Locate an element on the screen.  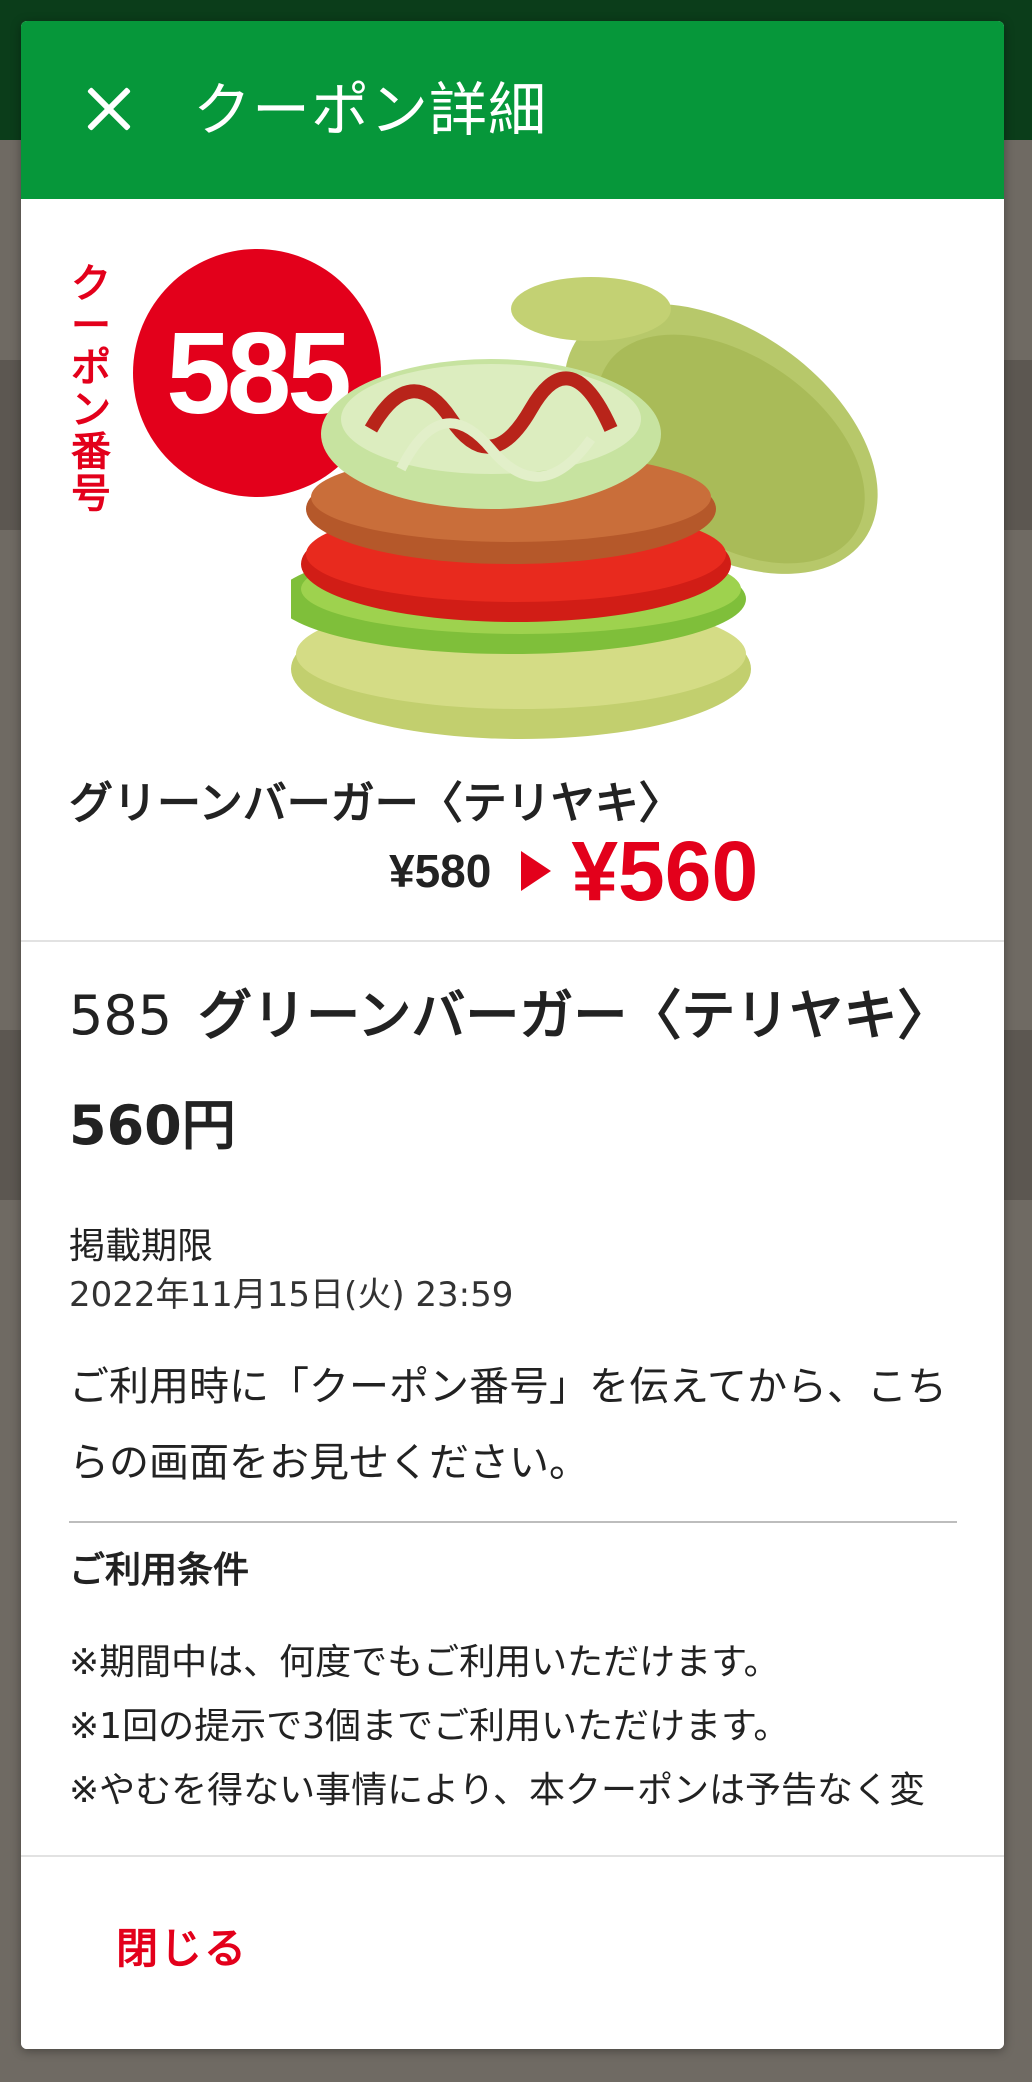
coupon-heading: 585 グリーンバーガー〈テリヤキ〉 560円 is located at coordinates (519, 1071).